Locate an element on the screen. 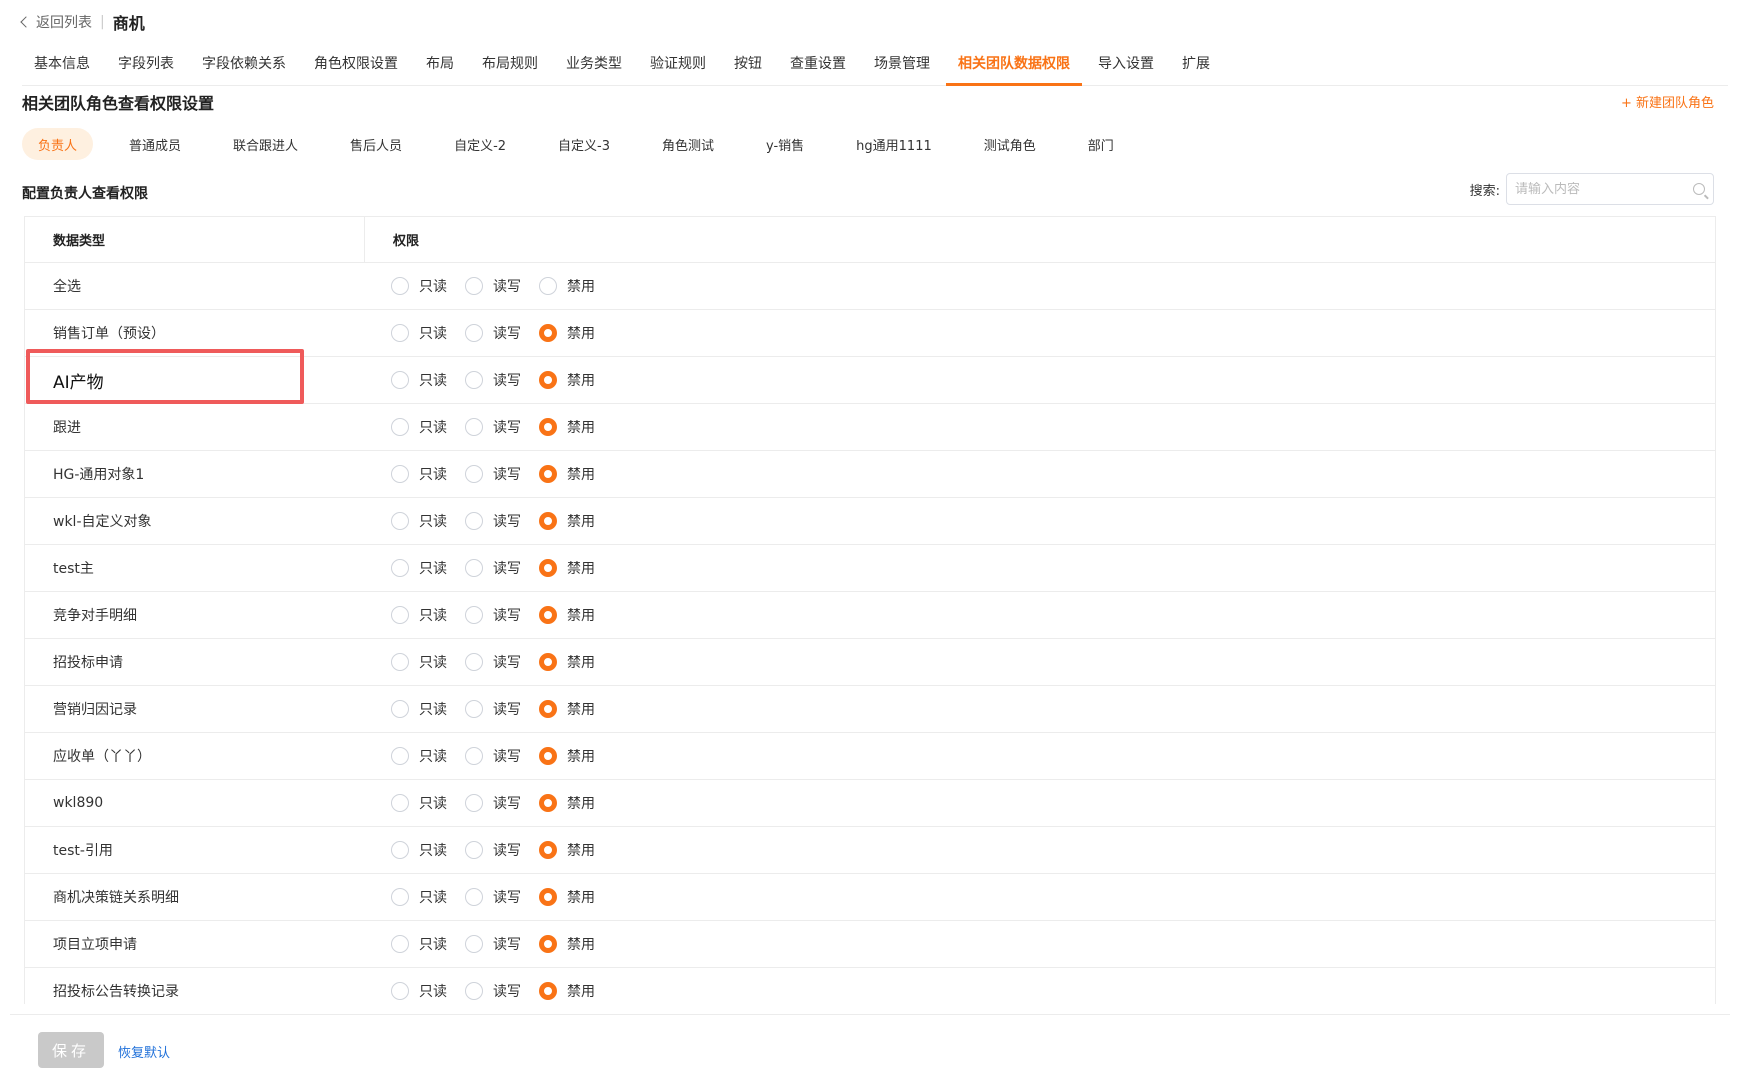  tab-11: 相关团队数据权限 is located at coordinates (1014, 63).